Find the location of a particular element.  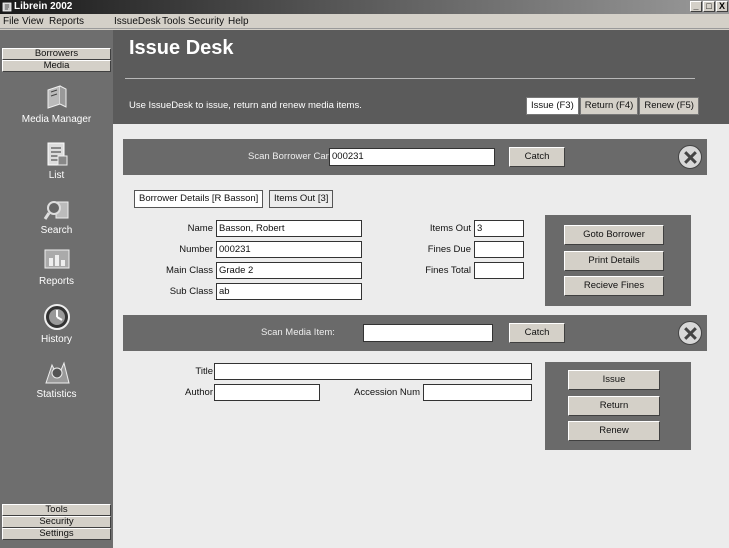

borrower-scan-bar: Scan Borrower Card: 000231 Catch is located at coordinates (415, 157).